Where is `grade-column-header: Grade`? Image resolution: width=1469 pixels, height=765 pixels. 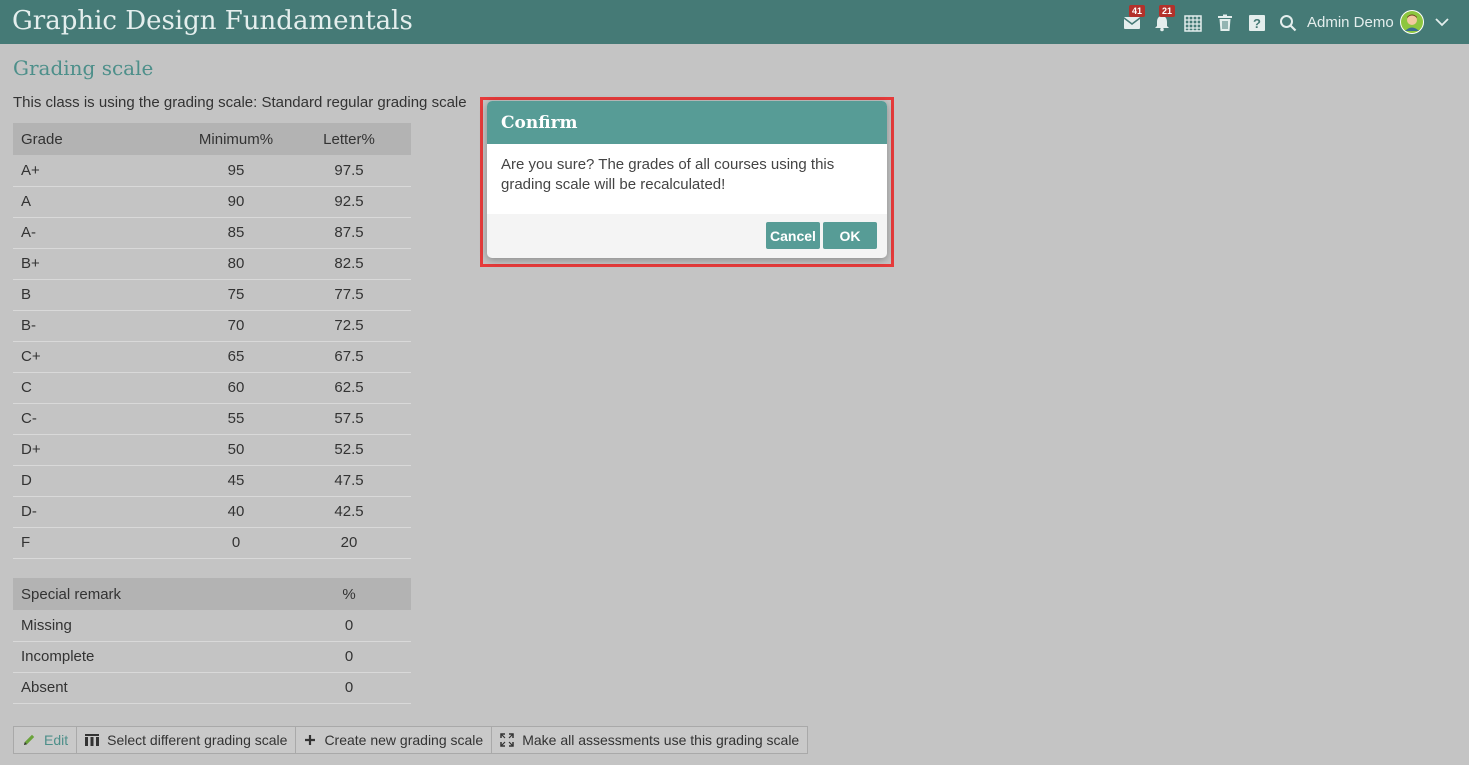
grade-column-header: Grade is located at coordinates (99, 139).